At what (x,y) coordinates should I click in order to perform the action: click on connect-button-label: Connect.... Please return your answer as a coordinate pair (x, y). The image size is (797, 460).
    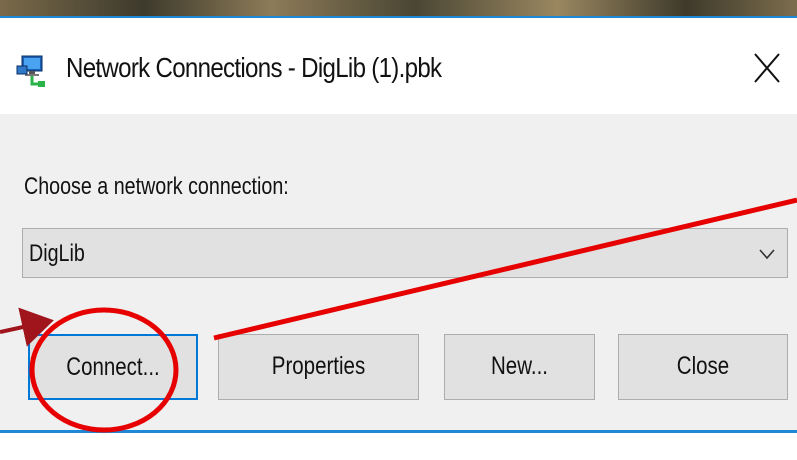
    Looking at the image, I should click on (113, 367).